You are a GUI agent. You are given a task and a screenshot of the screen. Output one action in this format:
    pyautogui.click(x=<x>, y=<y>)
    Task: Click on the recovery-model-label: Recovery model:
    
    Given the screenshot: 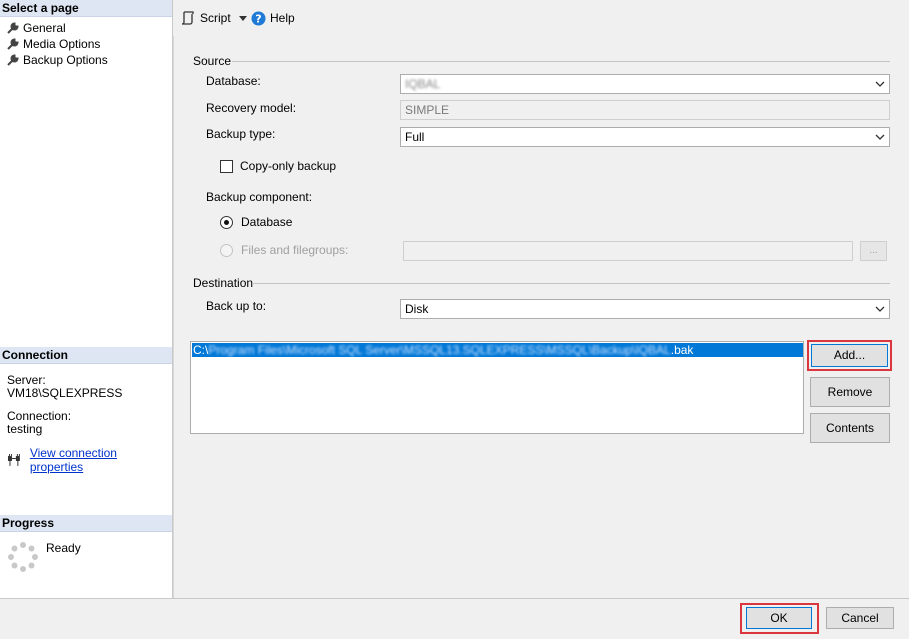 What is the action you would take?
    pyautogui.click(x=251, y=108)
    